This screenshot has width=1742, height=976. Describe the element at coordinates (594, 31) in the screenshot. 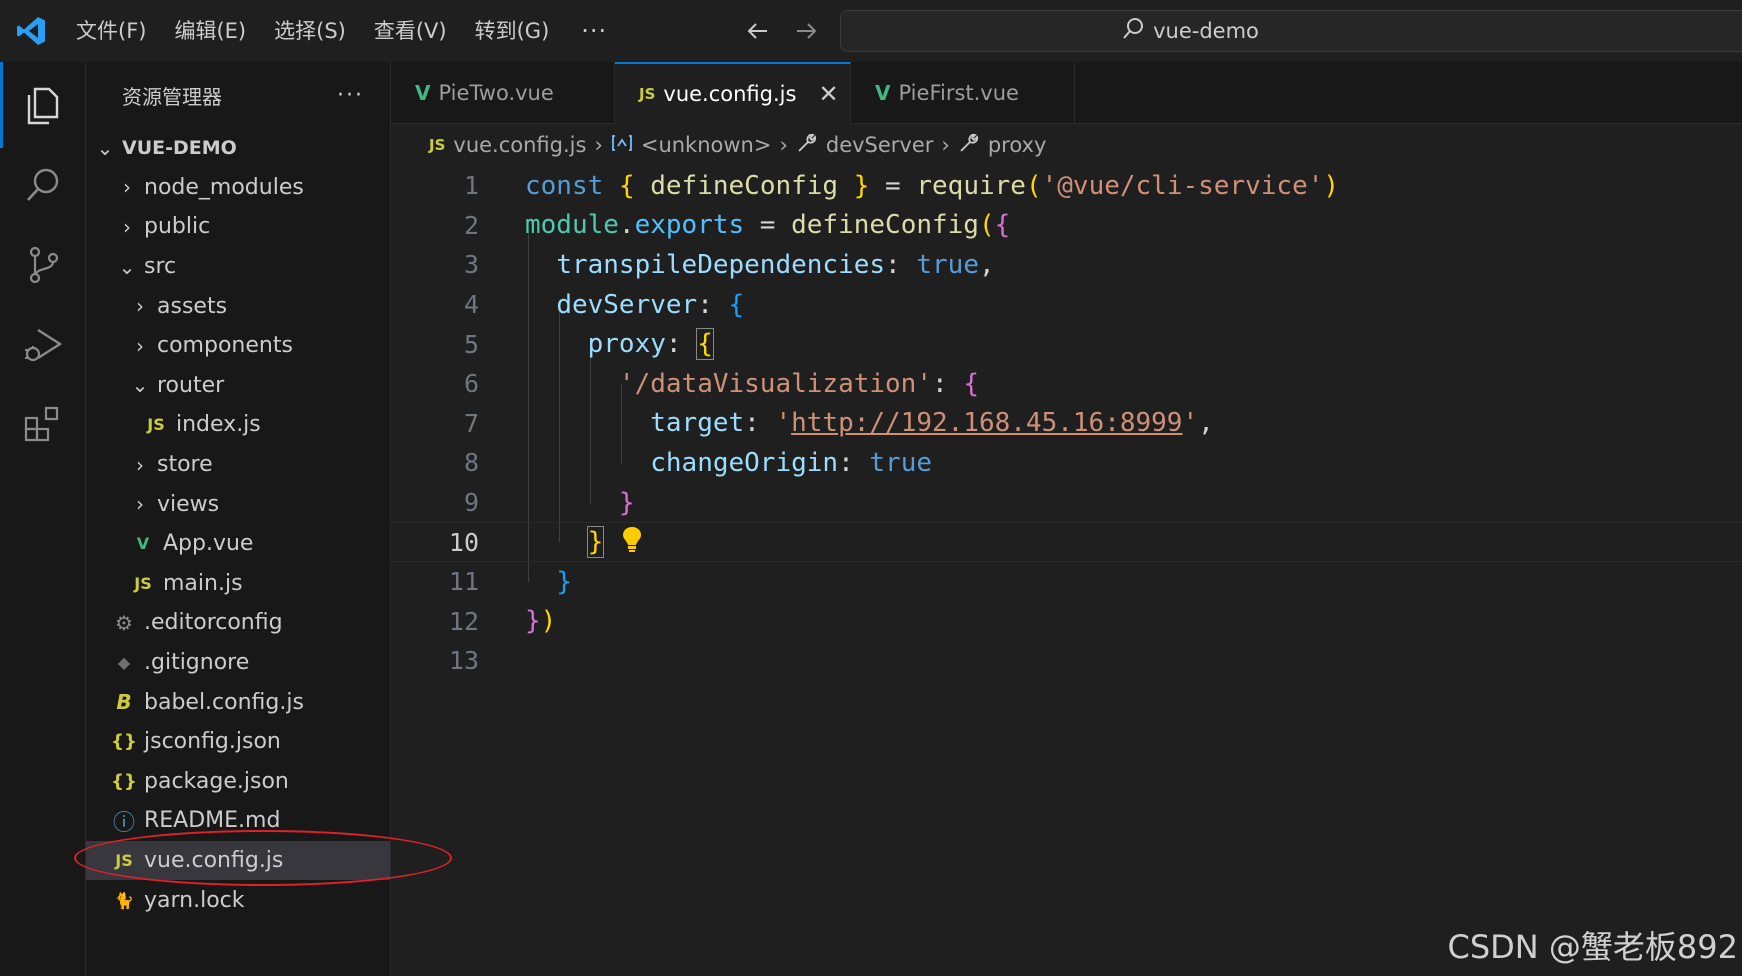

I see `menu-more-button: ···` at that location.